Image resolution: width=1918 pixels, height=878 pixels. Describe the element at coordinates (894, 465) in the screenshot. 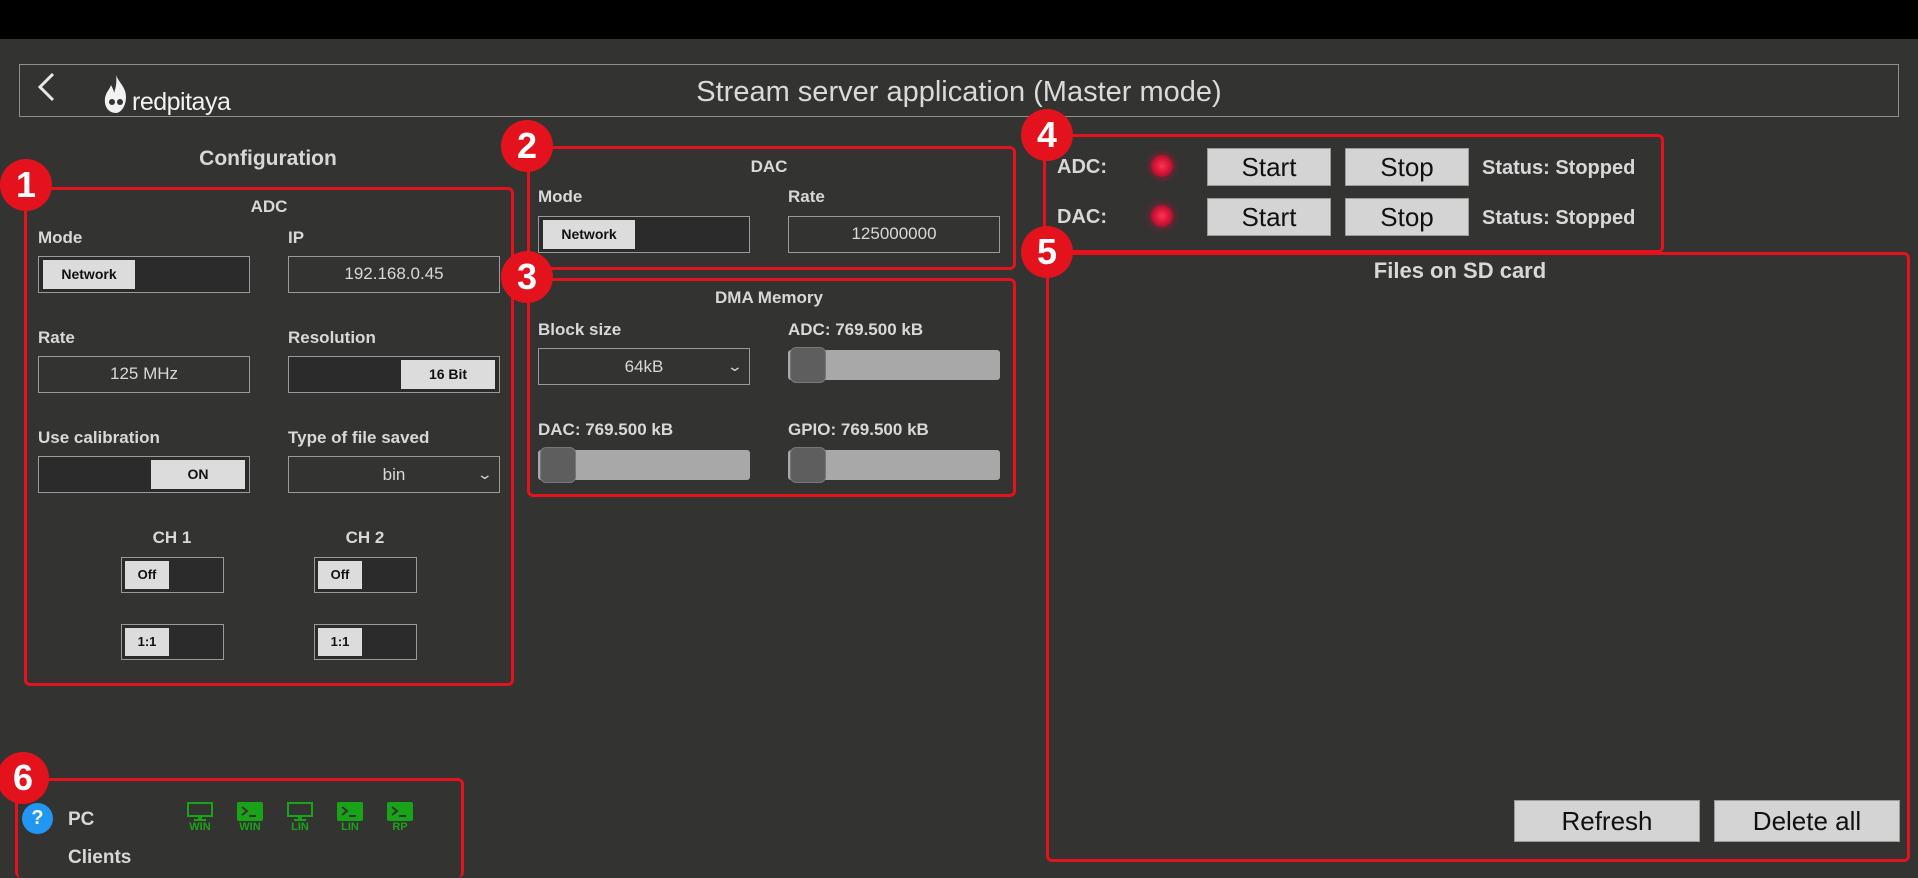

I see `dma-gpio-slider` at that location.